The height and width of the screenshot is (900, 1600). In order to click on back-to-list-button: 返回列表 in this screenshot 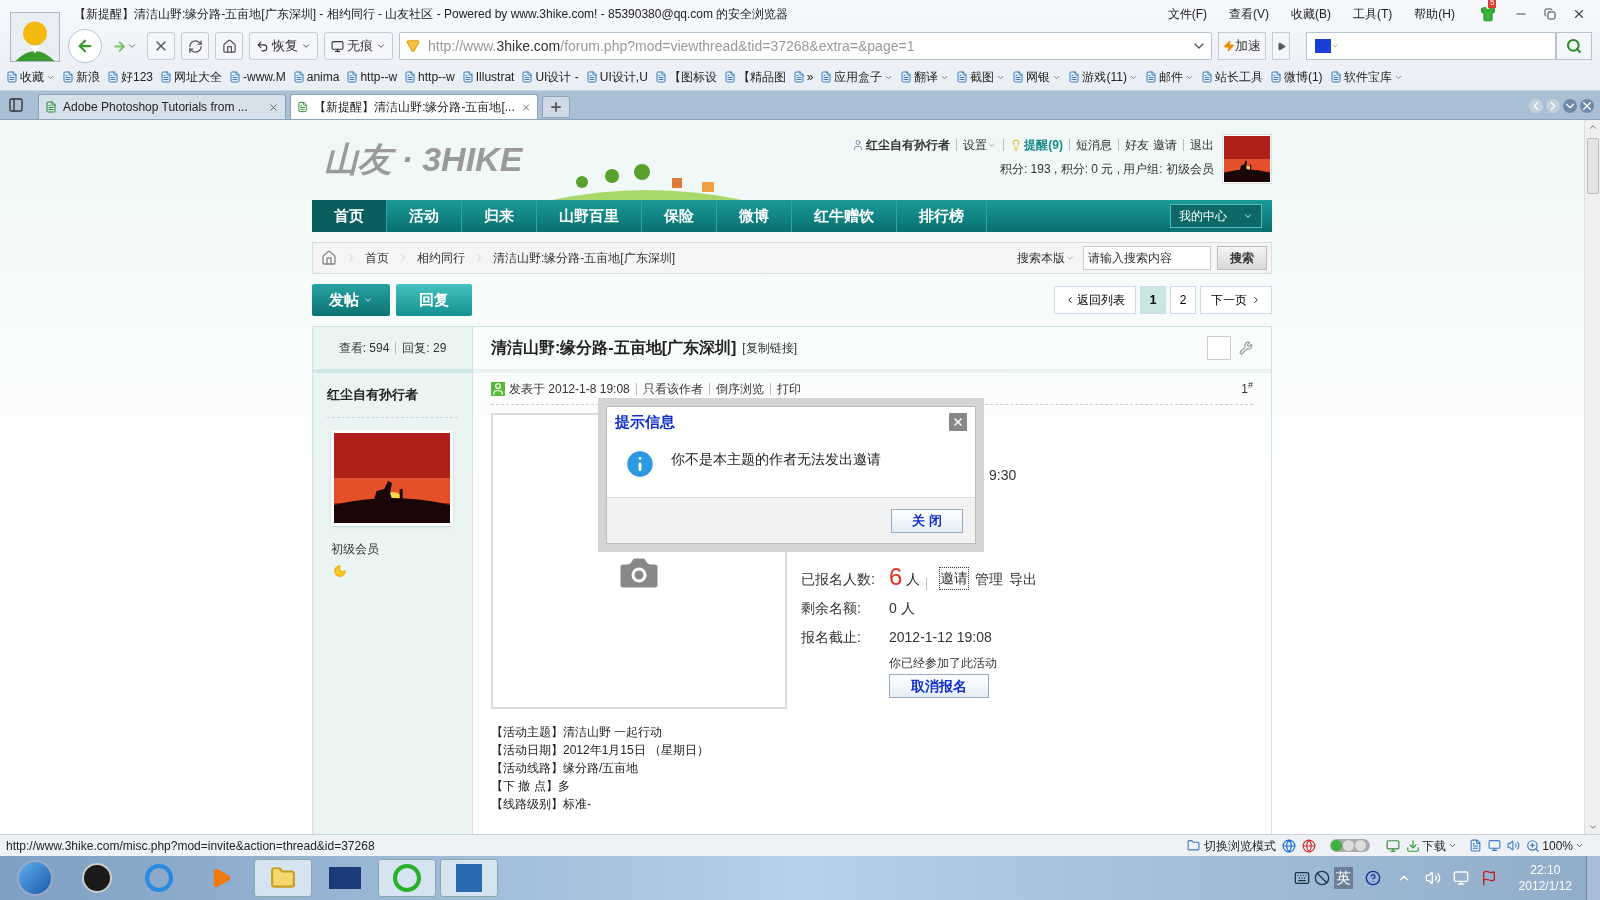, I will do `click(1095, 300)`.